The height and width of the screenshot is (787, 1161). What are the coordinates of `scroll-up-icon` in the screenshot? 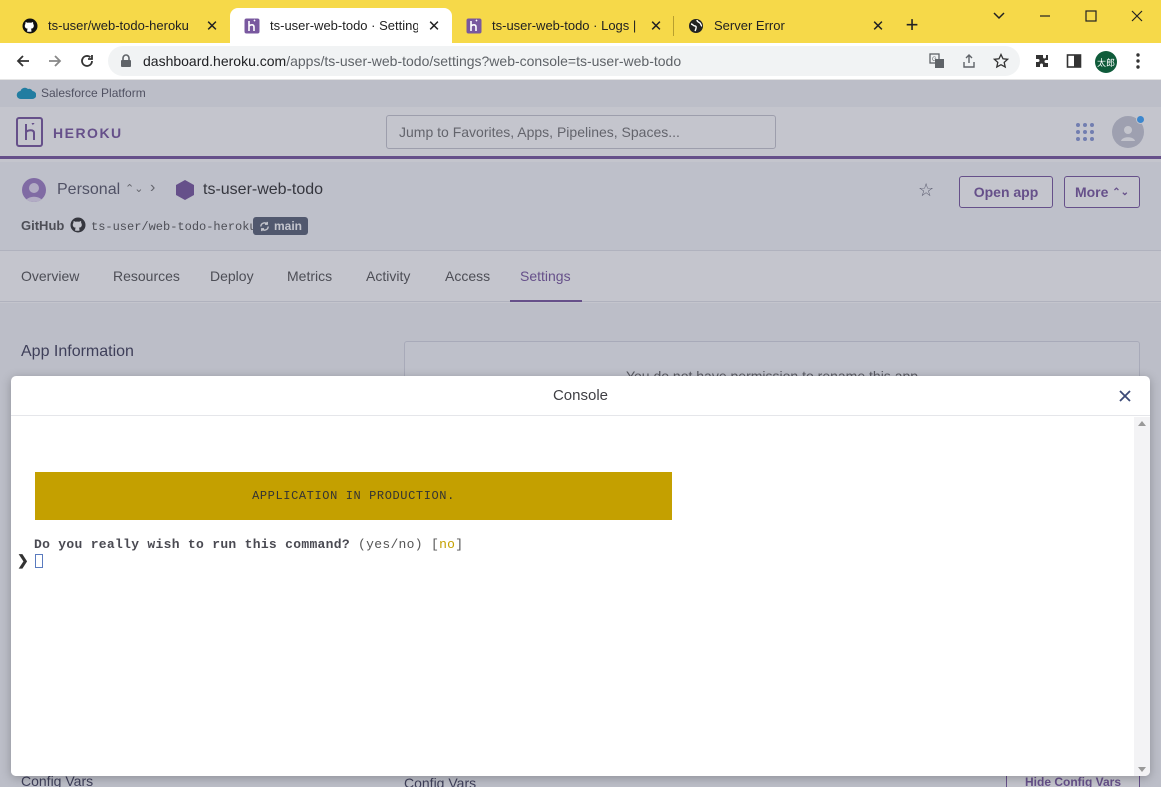 It's located at (1142, 423).